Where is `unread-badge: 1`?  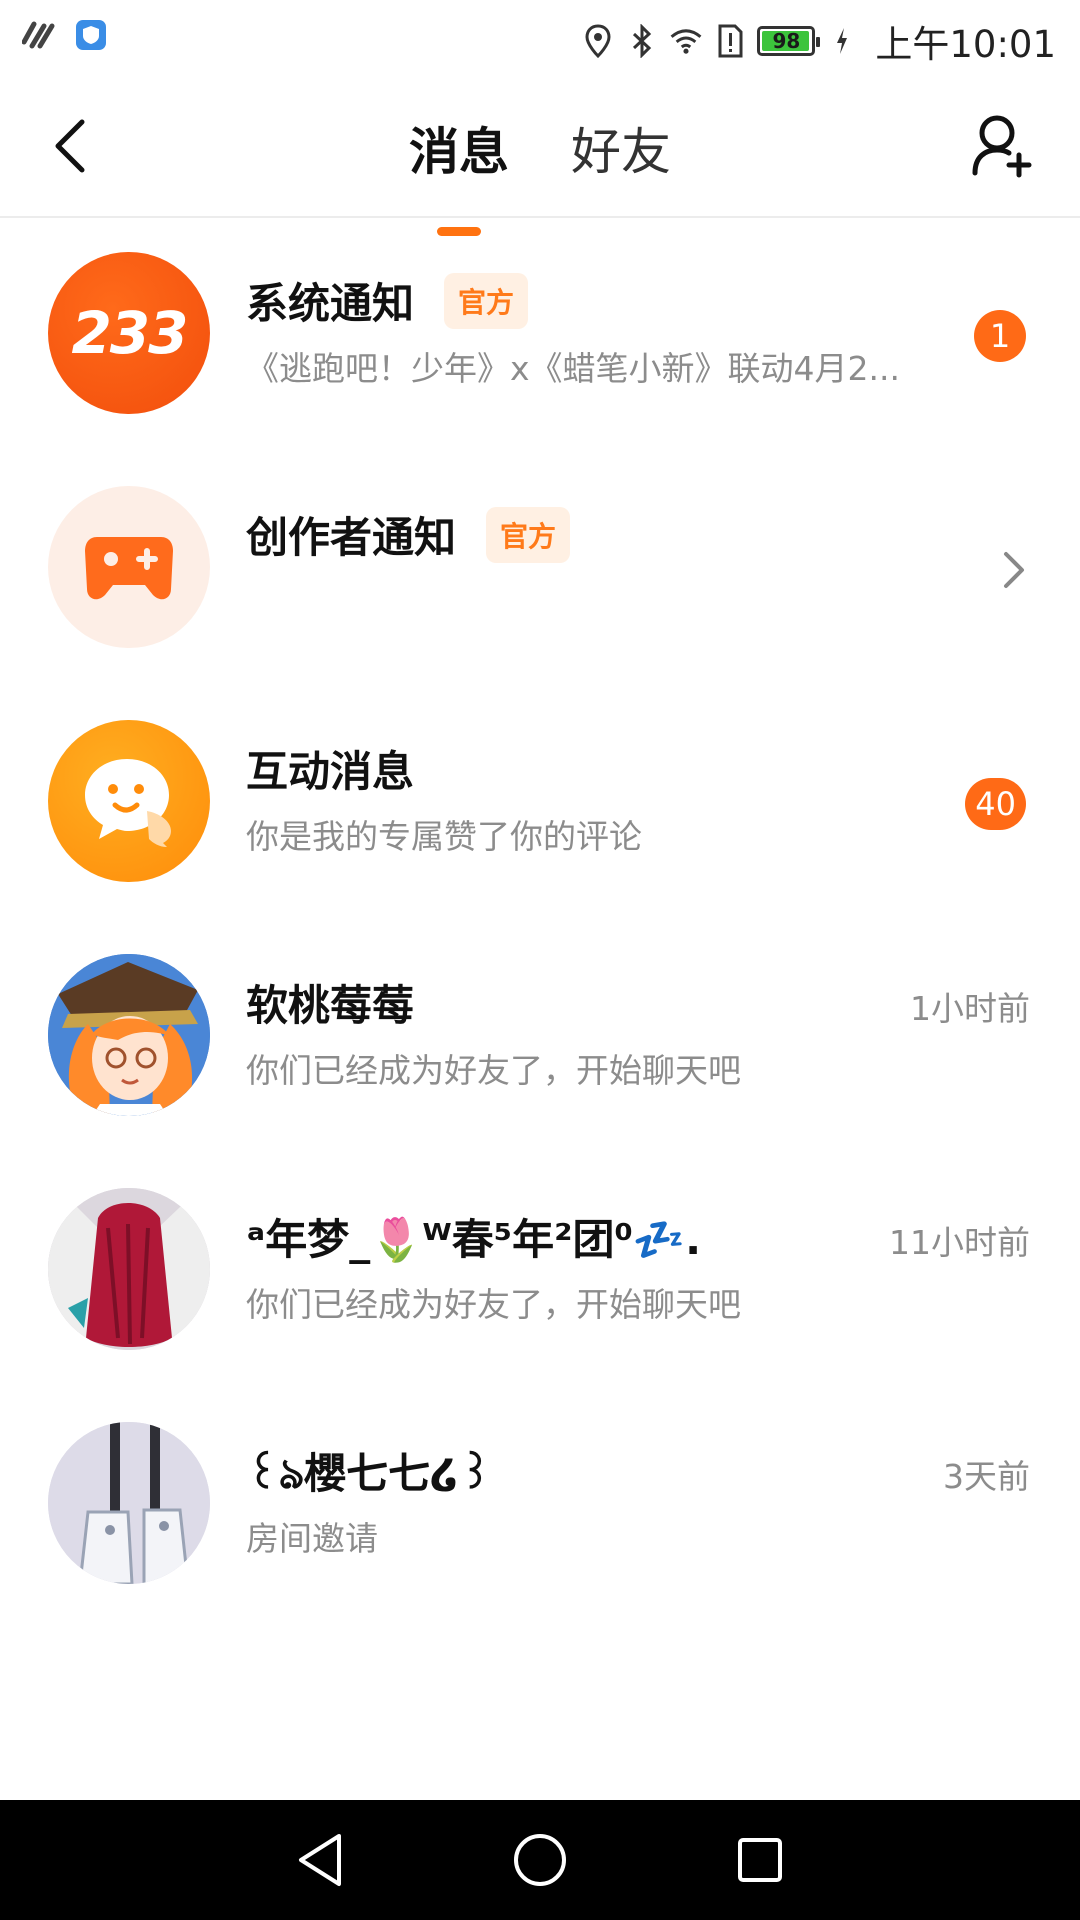 unread-badge: 1 is located at coordinates (1000, 336).